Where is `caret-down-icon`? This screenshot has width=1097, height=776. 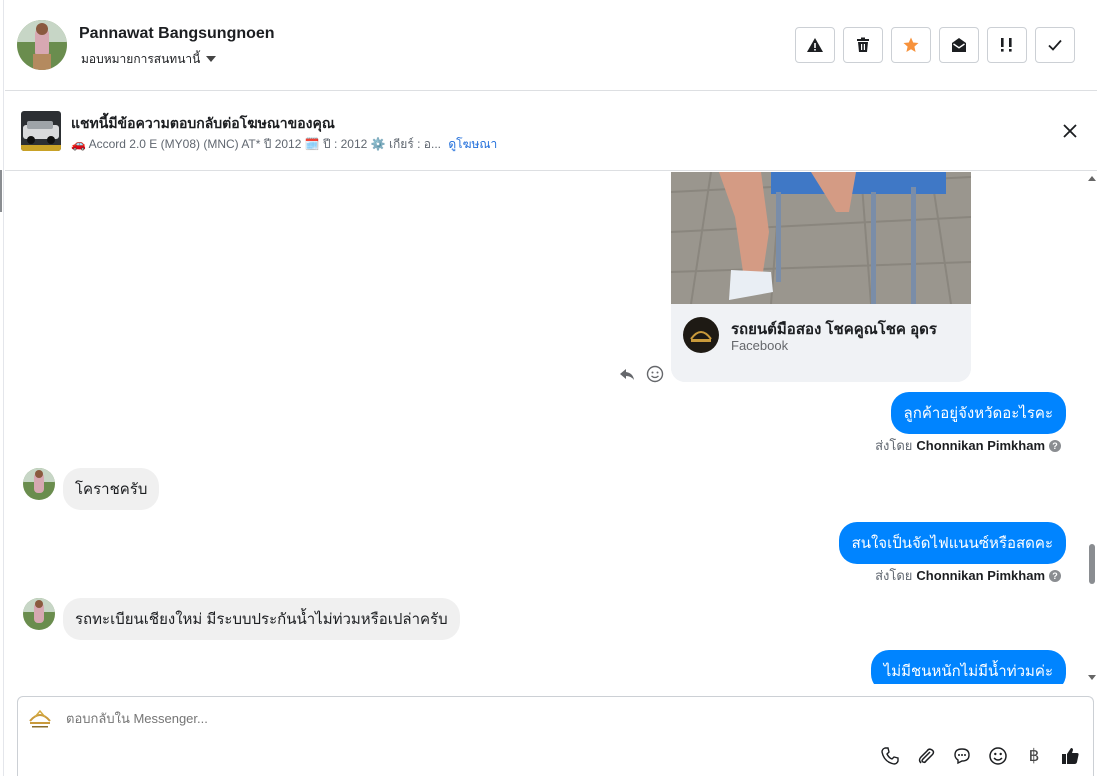 caret-down-icon is located at coordinates (211, 58).